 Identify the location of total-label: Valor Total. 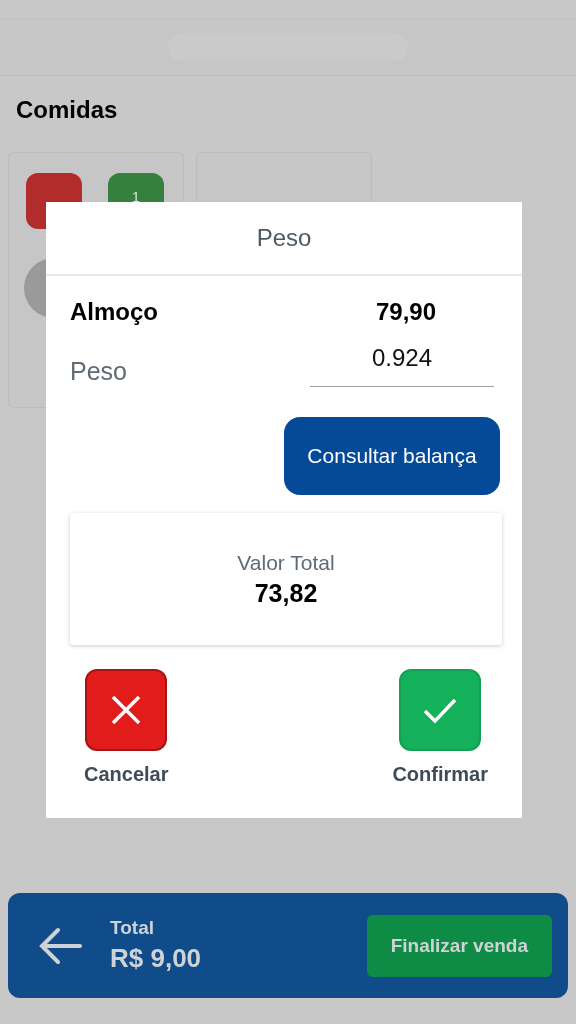
(286, 562).